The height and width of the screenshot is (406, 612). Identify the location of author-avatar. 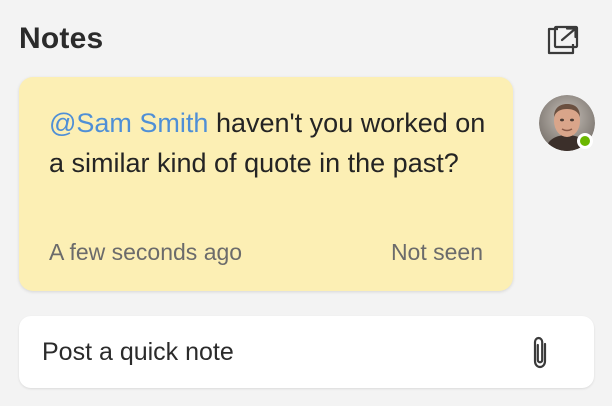
(567, 123).